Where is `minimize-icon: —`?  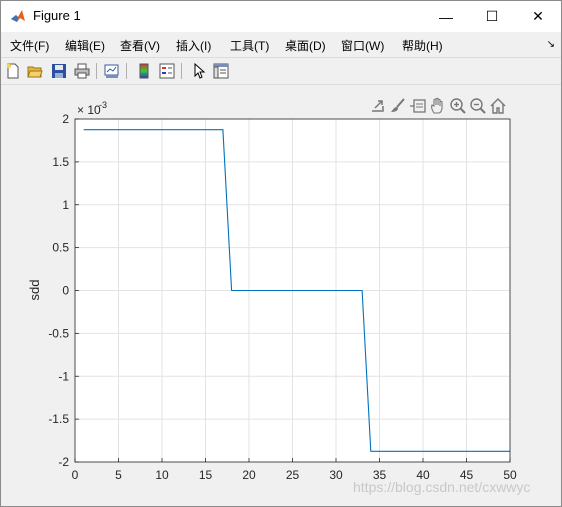
minimize-icon: — is located at coordinates (446, 16).